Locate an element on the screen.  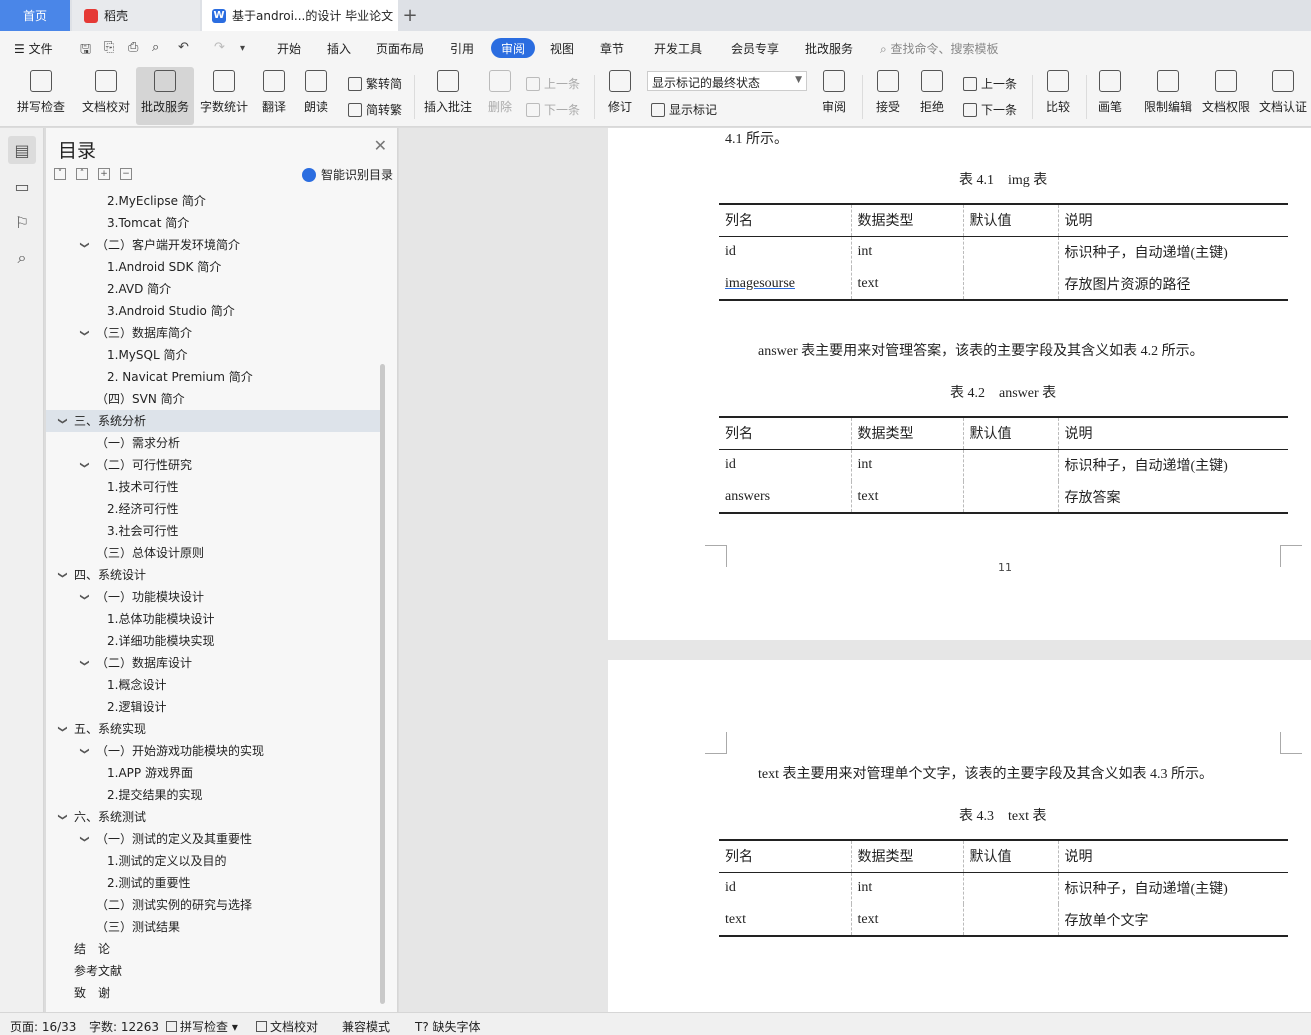
toc-item: ❯ （一）功能模块设计 is located at coordinates (213, 597).